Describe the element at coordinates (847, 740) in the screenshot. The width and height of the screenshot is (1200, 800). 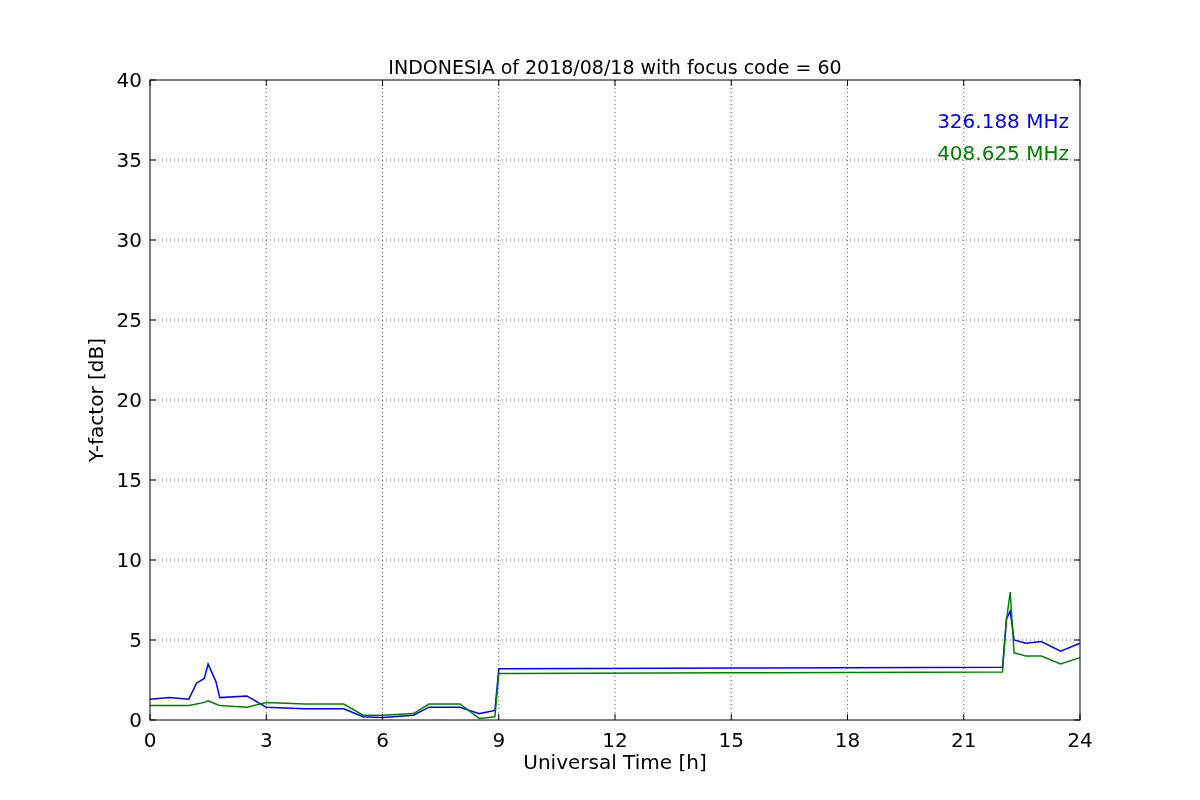
I see `x-tick-label: 18` at that location.